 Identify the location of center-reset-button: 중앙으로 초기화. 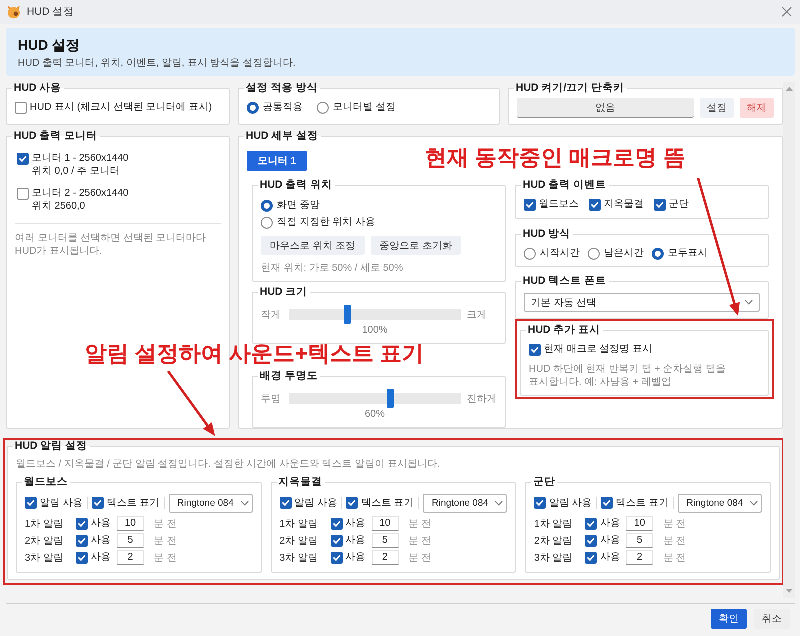
(416, 245).